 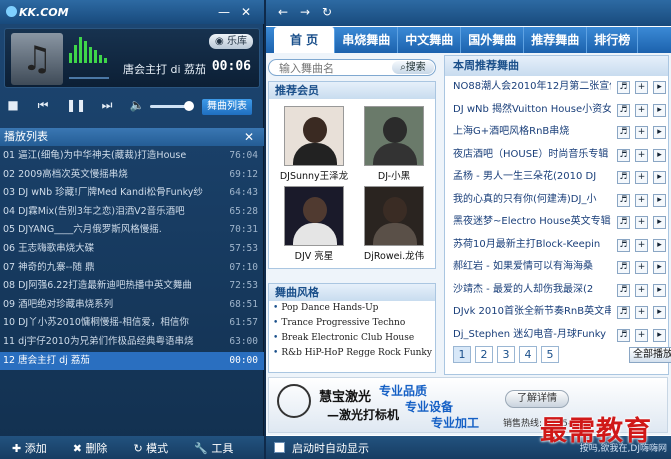 What do you see at coordinates (29, 448) in the screenshot?
I see `add-button: ✚ 添加` at bounding box center [29, 448].